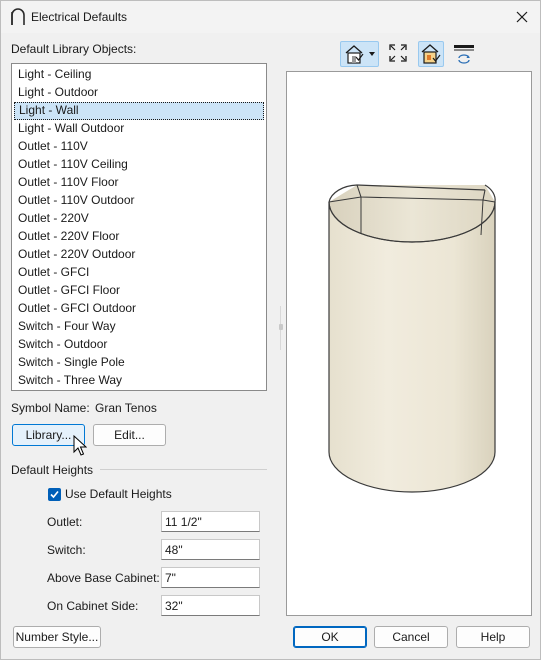  What do you see at coordinates (93, 606) in the screenshot?
I see `on-cabinet-side-label: On Cabinet Side:` at bounding box center [93, 606].